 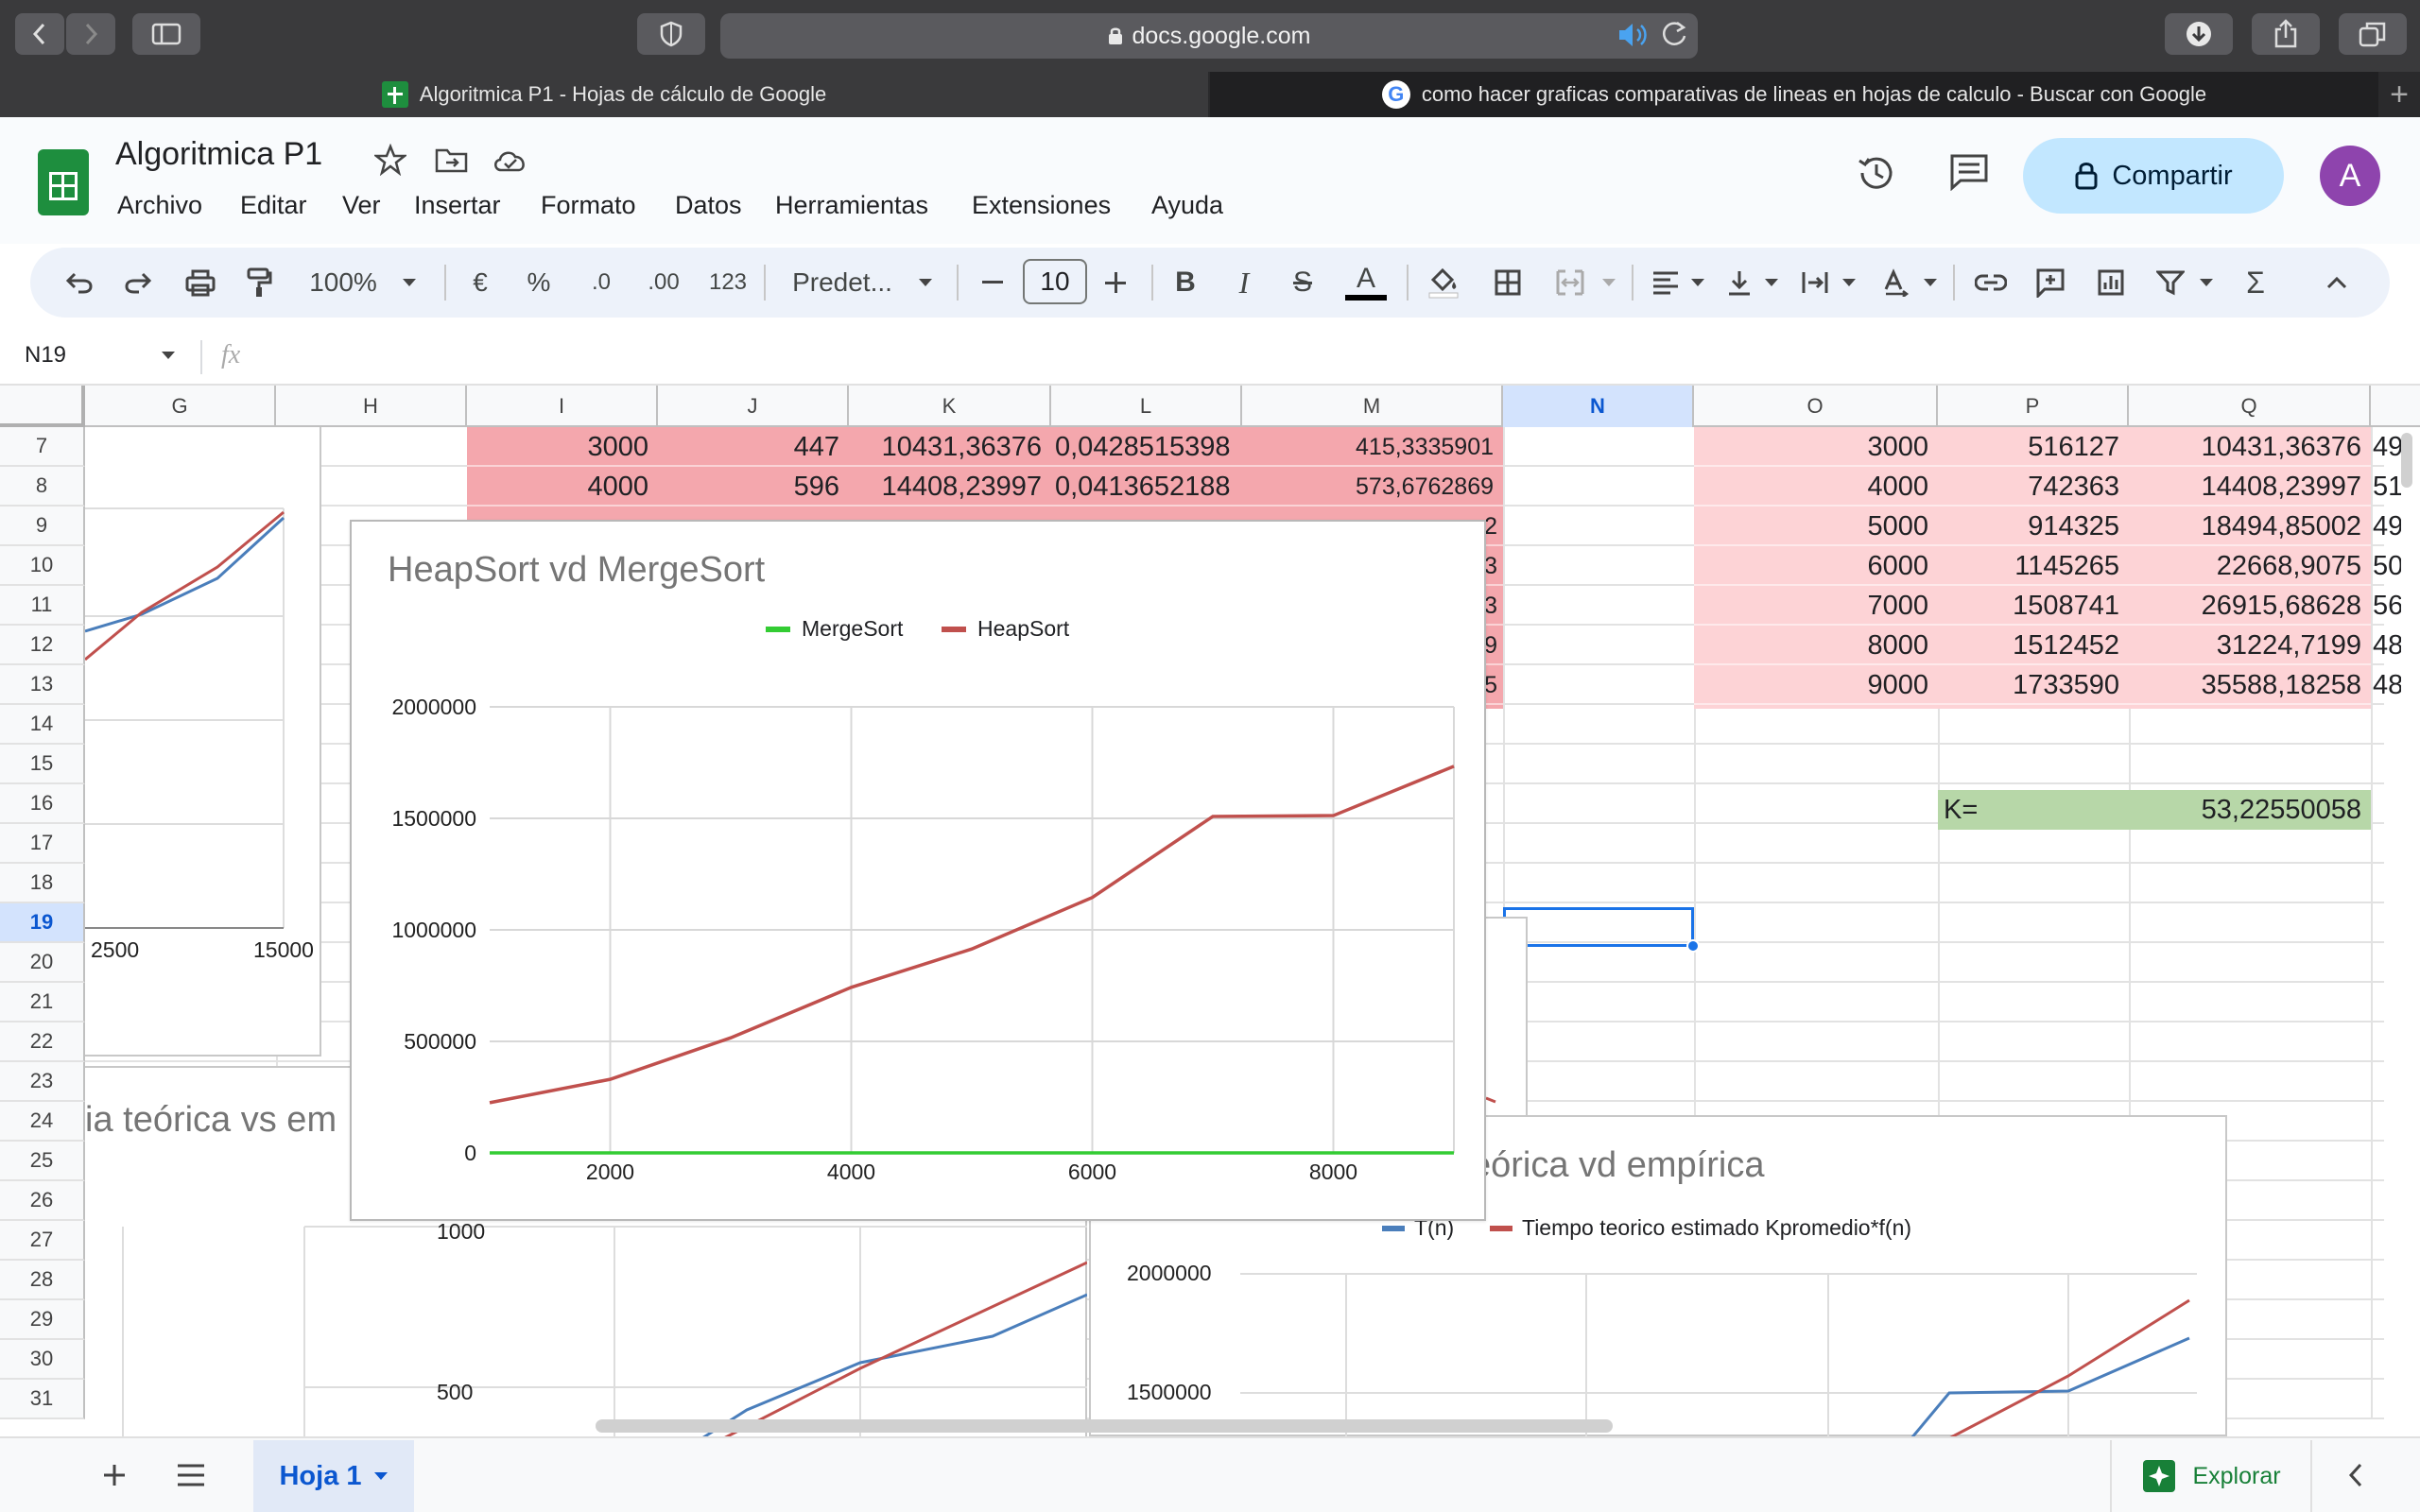 I want to click on cell-q7: 10431,36376, so click(x=2250, y=447).